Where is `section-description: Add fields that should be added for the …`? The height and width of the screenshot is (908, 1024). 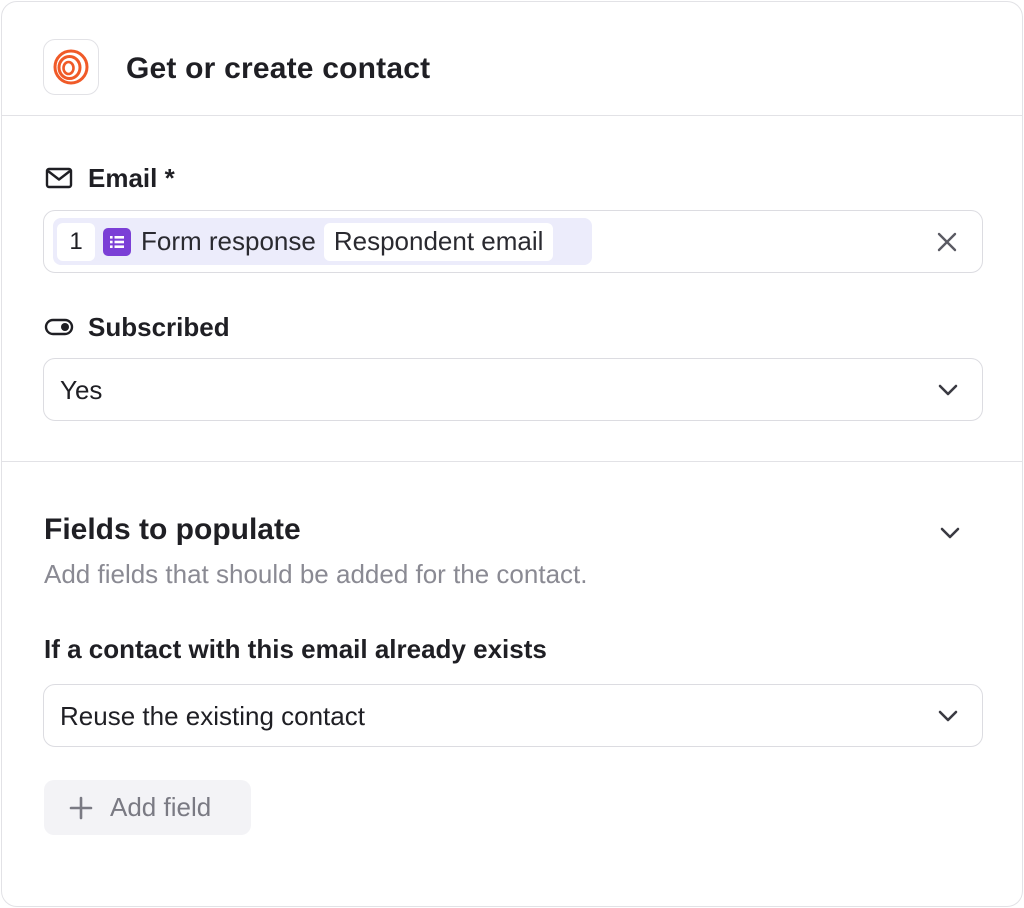
section-description: Add fields that should be added for the … is located at coordinates (316, 574).